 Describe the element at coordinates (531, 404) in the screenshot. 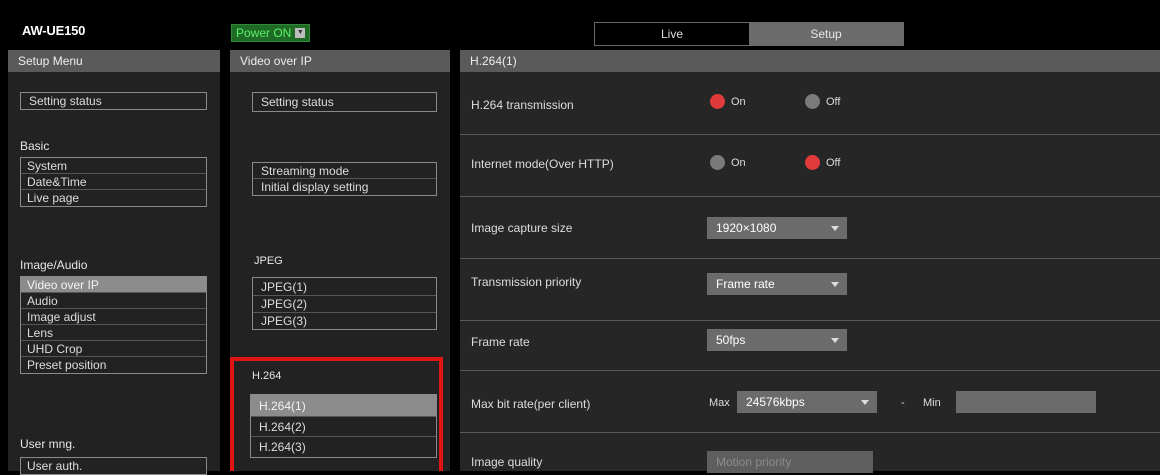

I see `max-bit-rate-label: Max bit rate(per client)` at that location.